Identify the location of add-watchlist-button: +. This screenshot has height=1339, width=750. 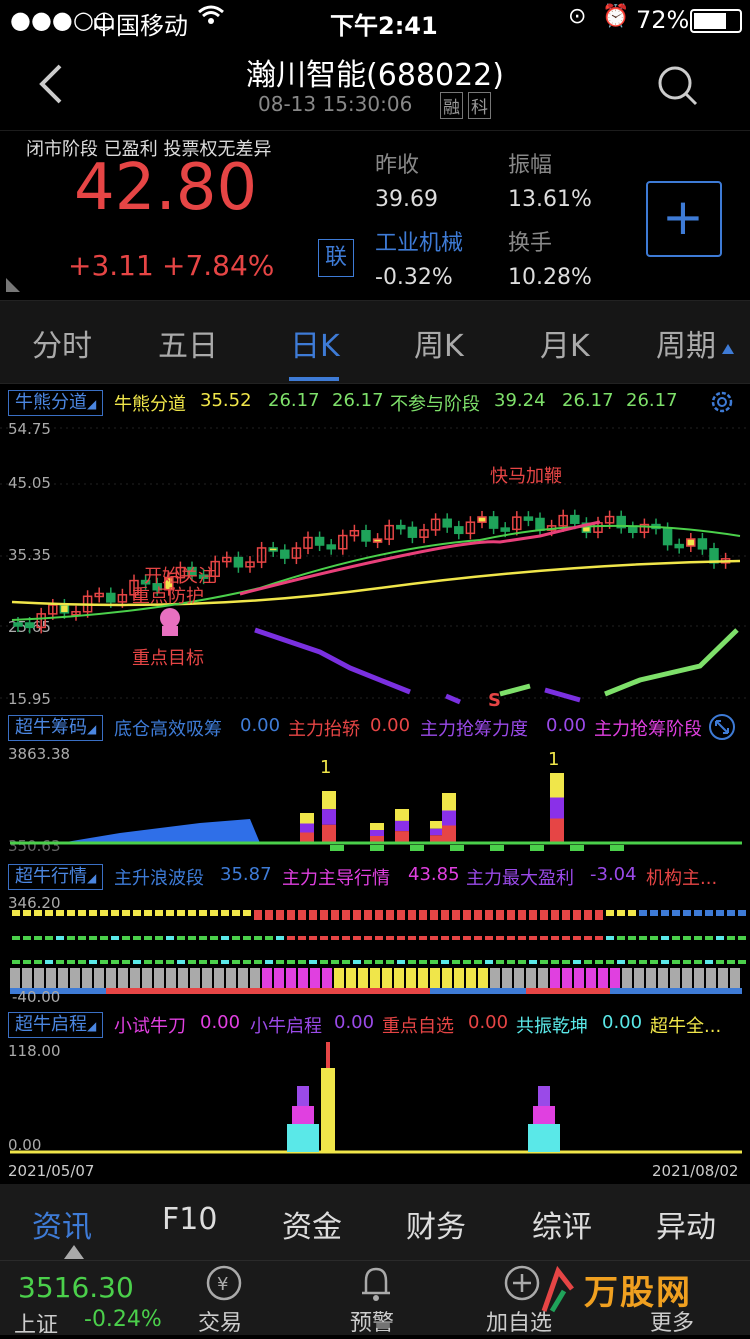
(684, 219).